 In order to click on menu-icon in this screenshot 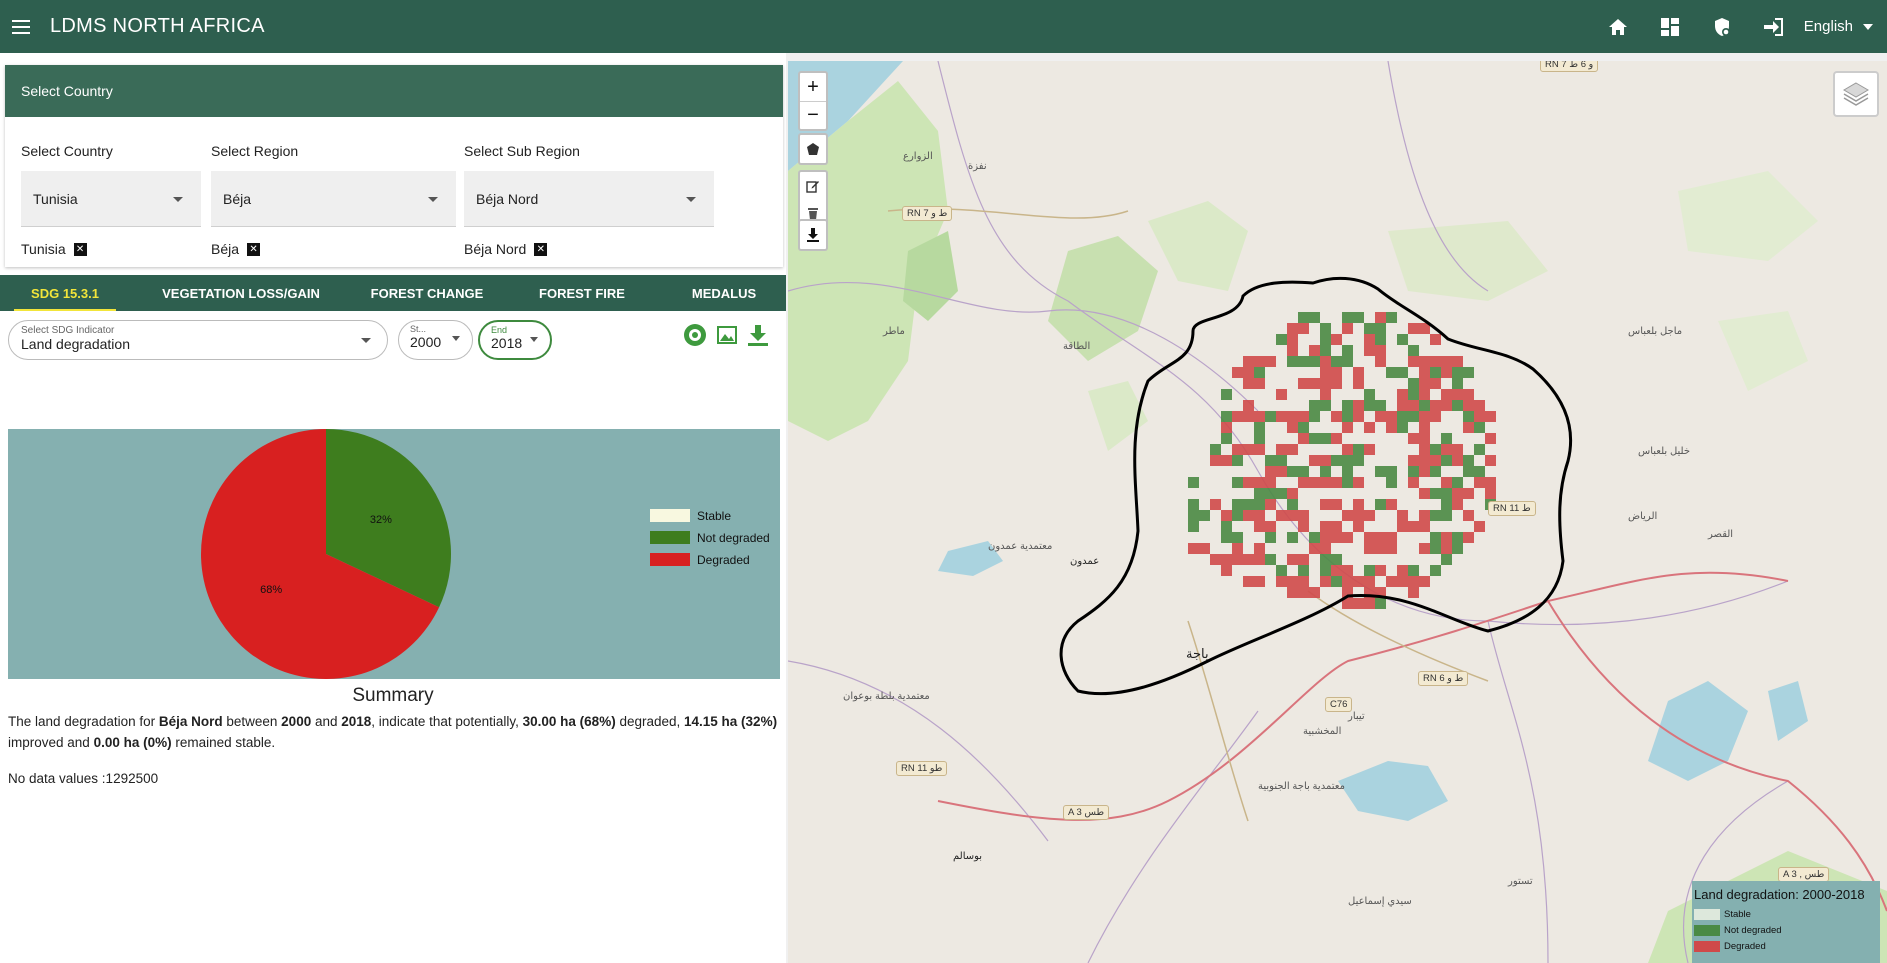, I will do `click(21, 26)`.